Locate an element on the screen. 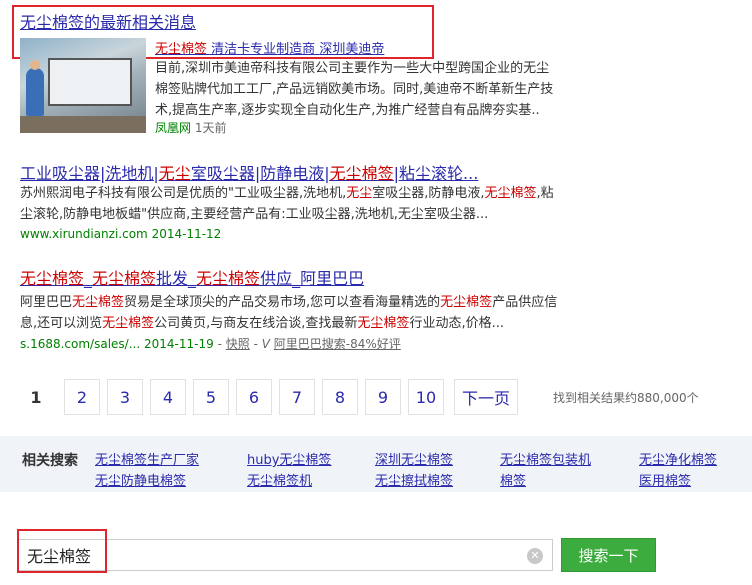 The width and height of the screenshot is (752, 585). result-count: 找到相关结果约880,000个 is located at coordinates (626, 398).